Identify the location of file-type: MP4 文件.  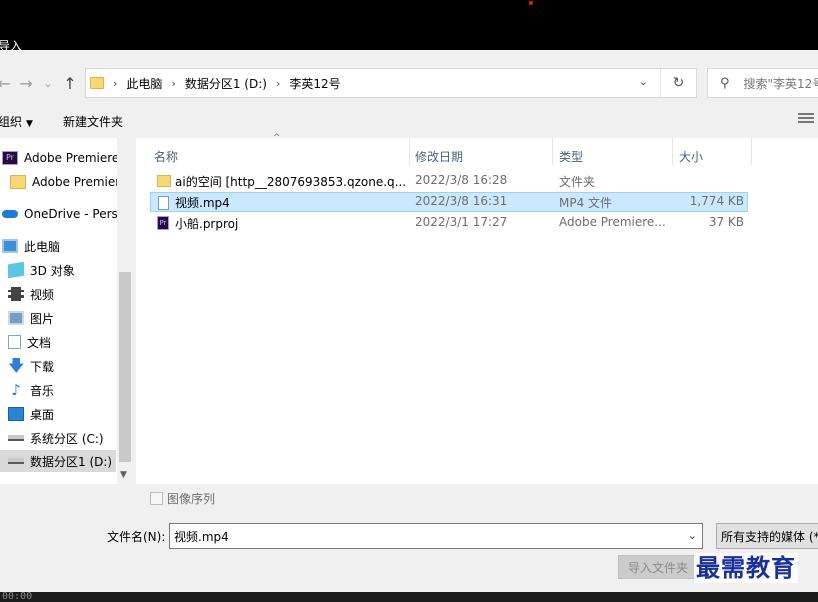
(586, 203).